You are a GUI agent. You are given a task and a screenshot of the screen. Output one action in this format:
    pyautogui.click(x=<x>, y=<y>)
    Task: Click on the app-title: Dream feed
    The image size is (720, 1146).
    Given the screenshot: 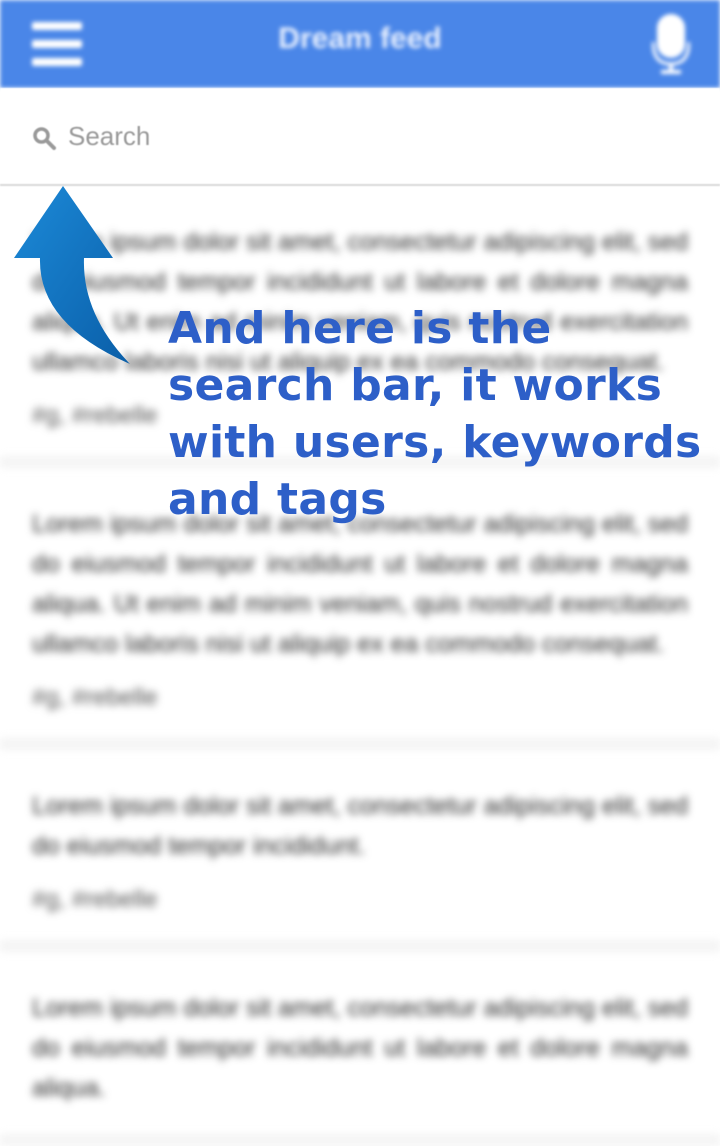 What is the action you would take?
    pyautogui.click(x=360, y=38)
    